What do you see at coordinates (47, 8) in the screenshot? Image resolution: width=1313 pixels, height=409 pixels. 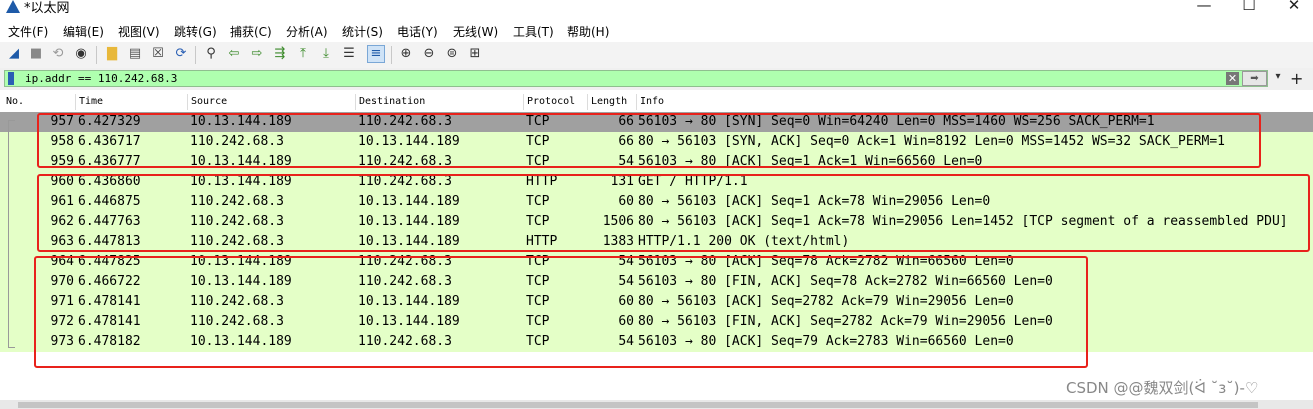 I see `window-title: *以太网` at bounding box center [47, 8].